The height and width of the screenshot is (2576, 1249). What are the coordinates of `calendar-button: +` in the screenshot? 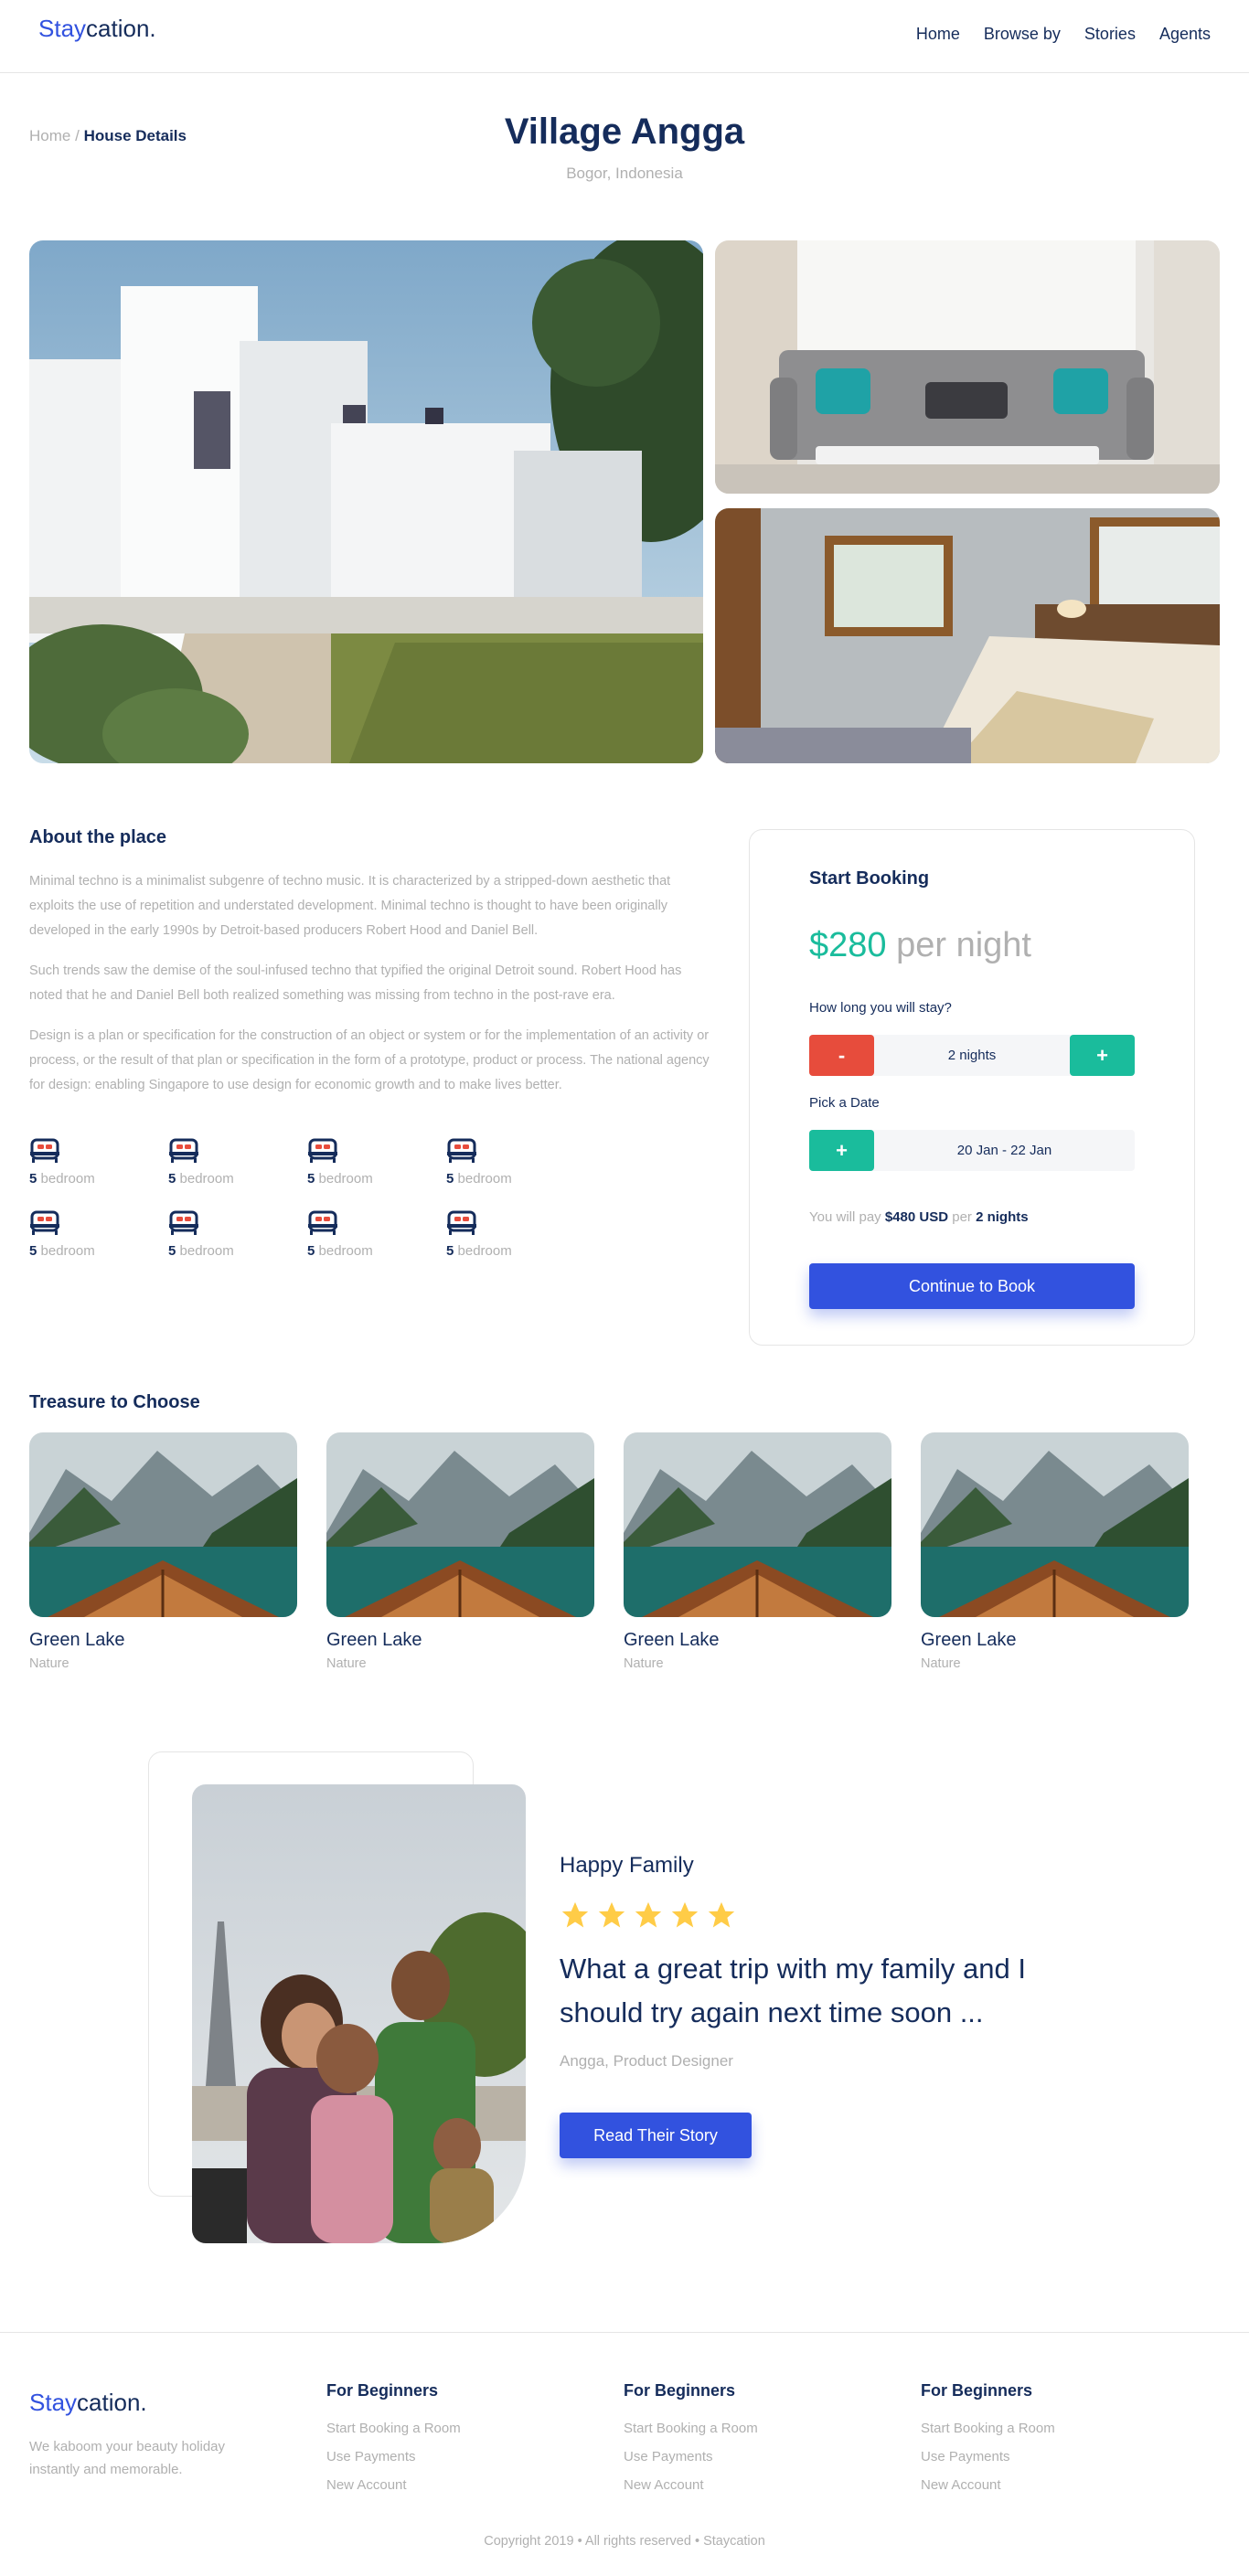 It's located at (841, 1150).